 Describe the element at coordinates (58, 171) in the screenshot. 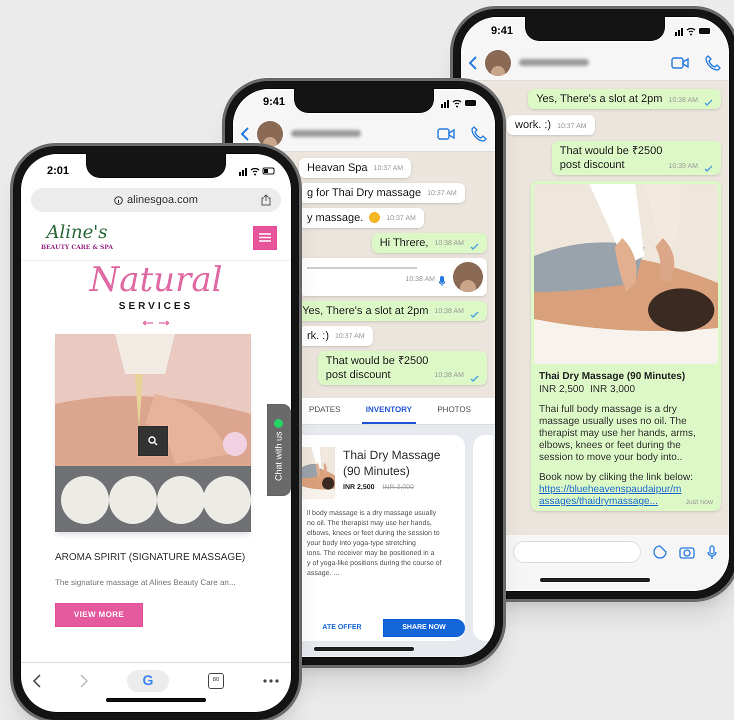

I see `status-time: 2:01` at that location.